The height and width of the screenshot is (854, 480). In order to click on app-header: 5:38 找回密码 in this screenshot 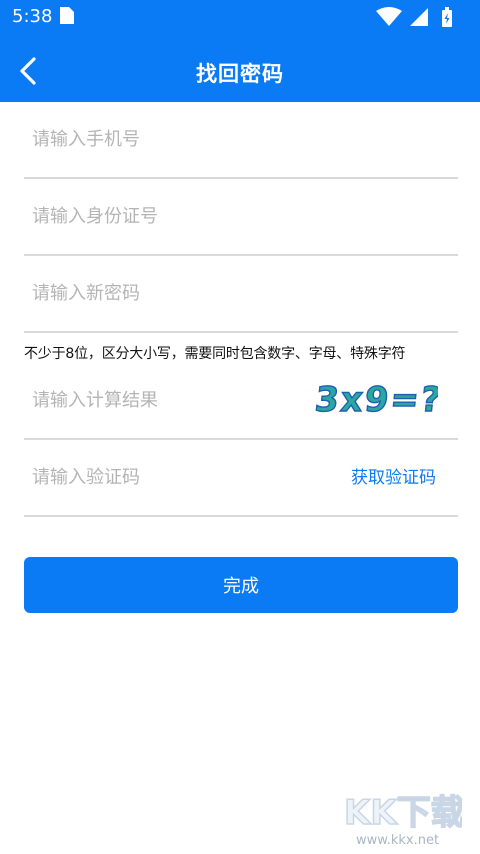, I will do `click(240, 51)`.